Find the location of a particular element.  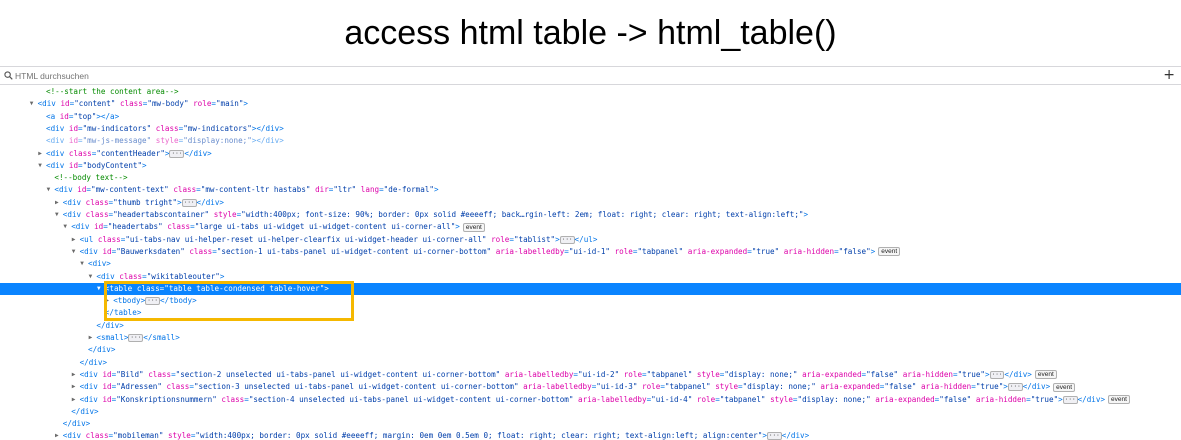

tree-node: <!--body text--> is located at coordinates (590, 178).